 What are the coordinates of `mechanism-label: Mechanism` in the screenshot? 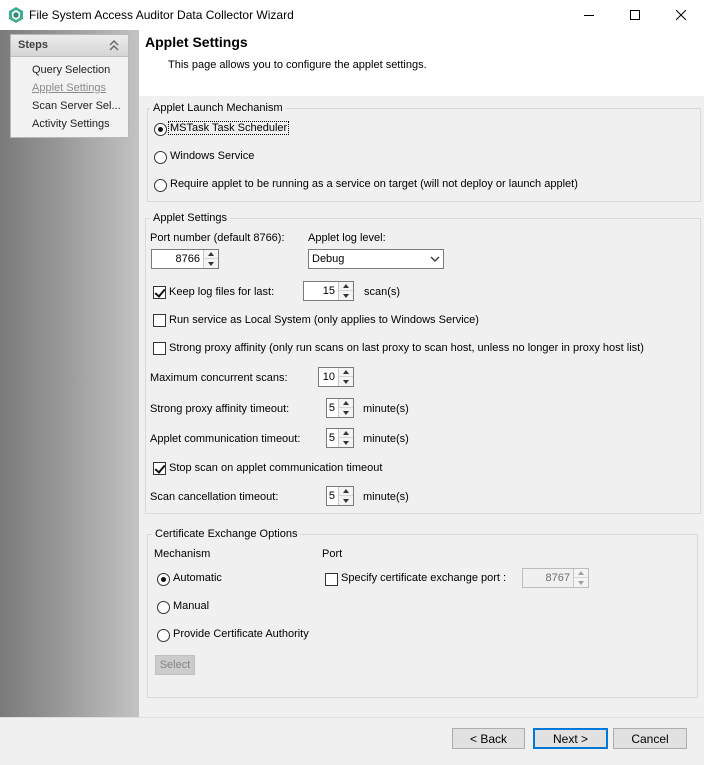 It's located at (182, 554).